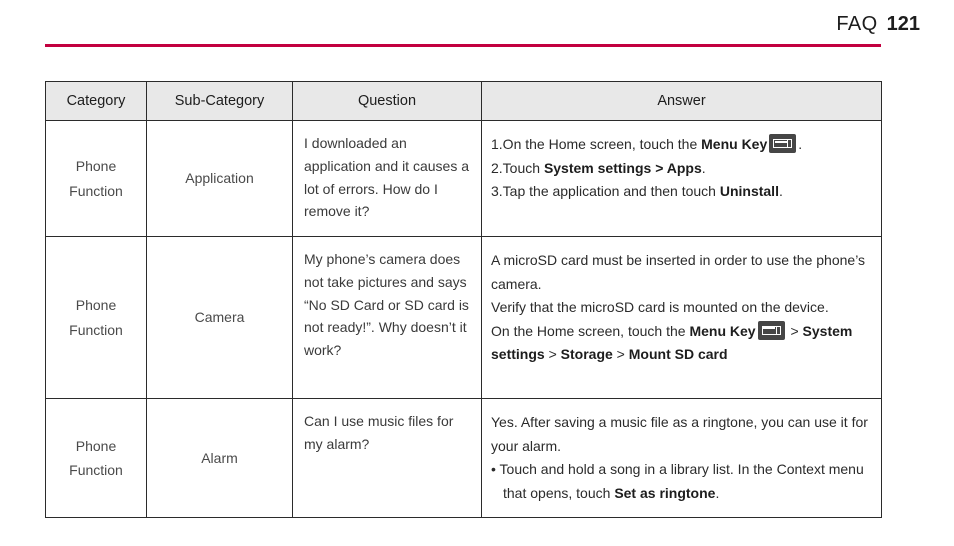 The image size is (954, 546). What do you see at coordinates (387, 101) in the screenshot?
I see `column-header-question: Question` at bounding box center [387, 101].